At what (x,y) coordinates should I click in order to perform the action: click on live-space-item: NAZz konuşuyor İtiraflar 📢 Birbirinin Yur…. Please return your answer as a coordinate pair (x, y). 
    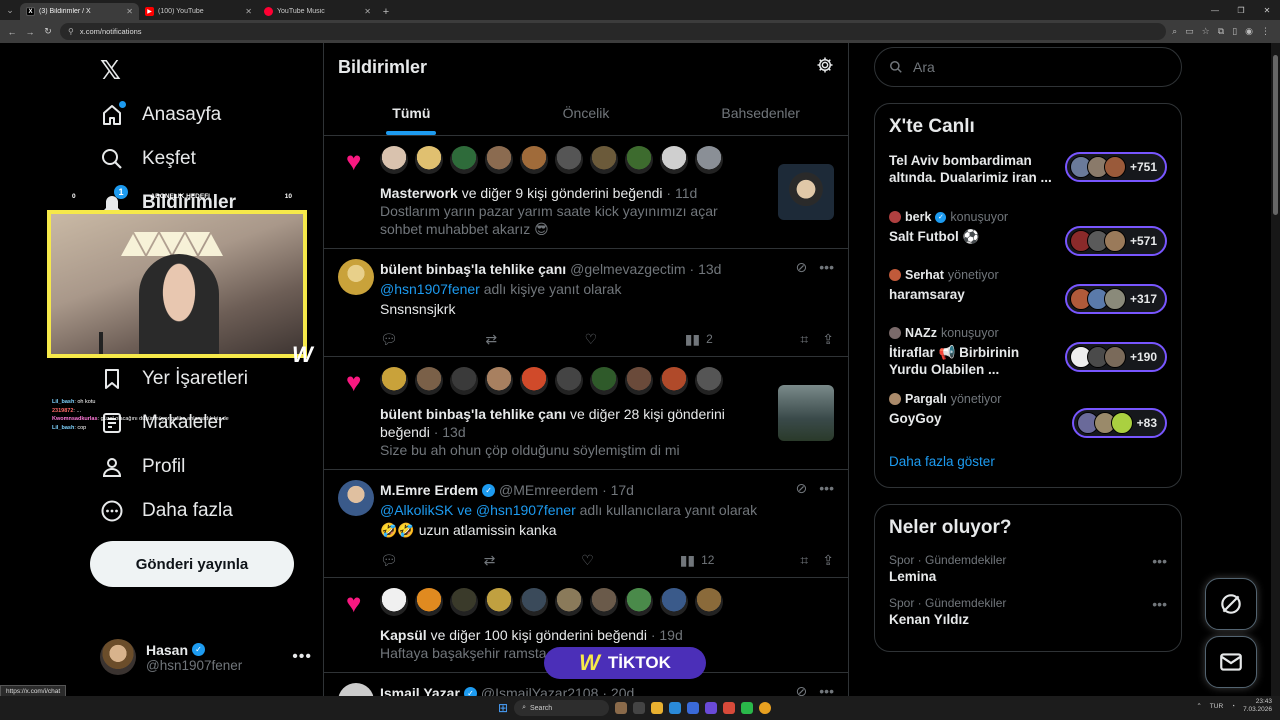
    Looking at the image, I should click on (1028, 352).